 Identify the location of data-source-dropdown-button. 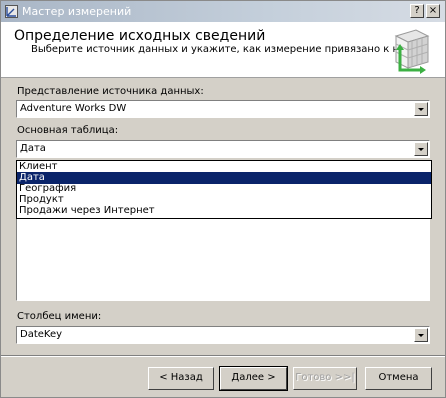
(421, 109).